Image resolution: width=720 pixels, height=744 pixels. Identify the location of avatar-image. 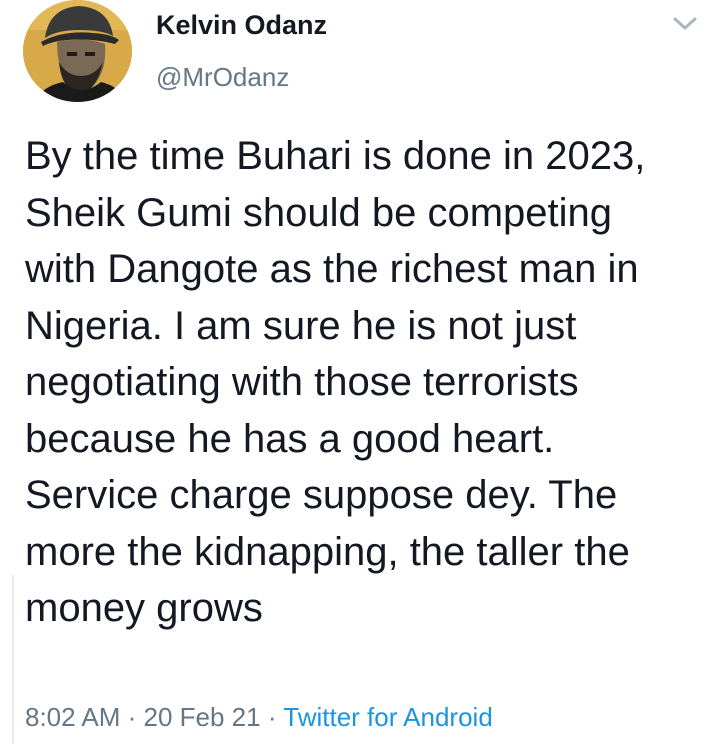
(77, 51).